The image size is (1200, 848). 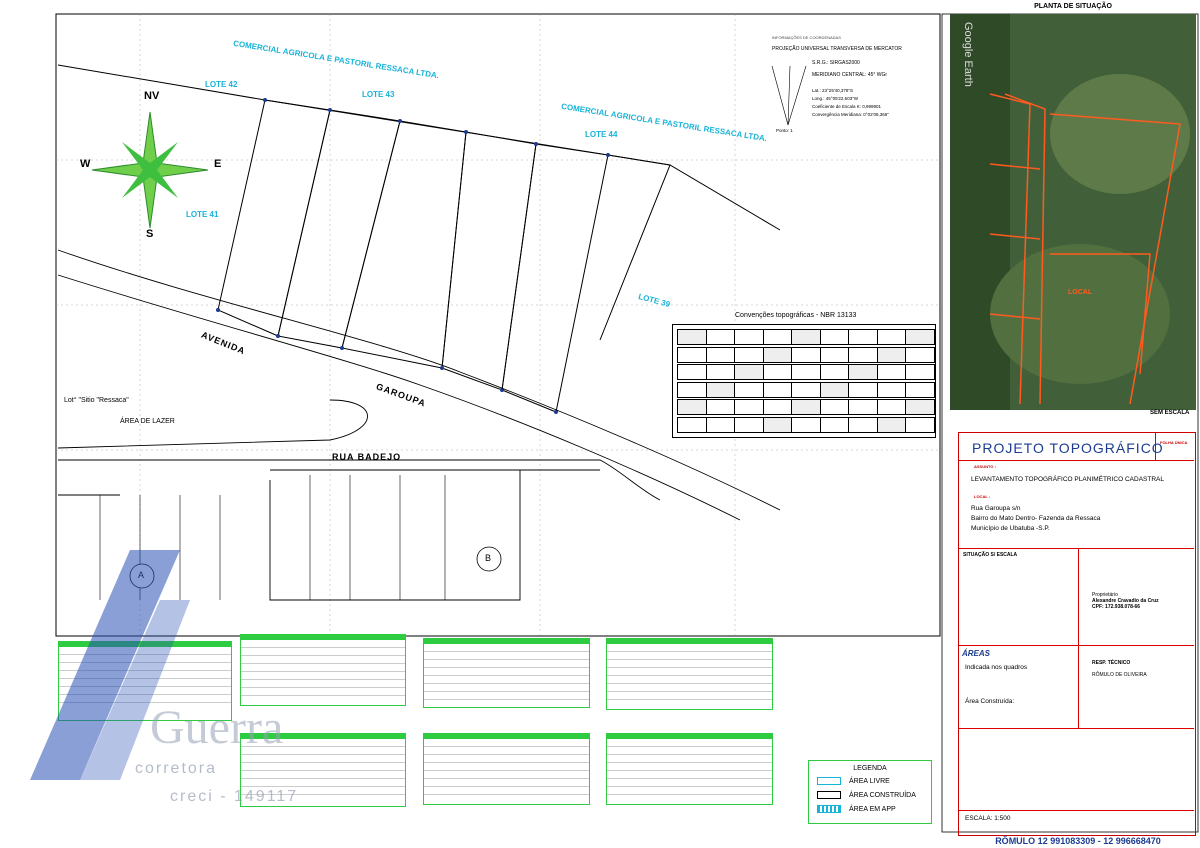 I want to click on watermark-line2: creci - 149117, so click(x=234, y=796).